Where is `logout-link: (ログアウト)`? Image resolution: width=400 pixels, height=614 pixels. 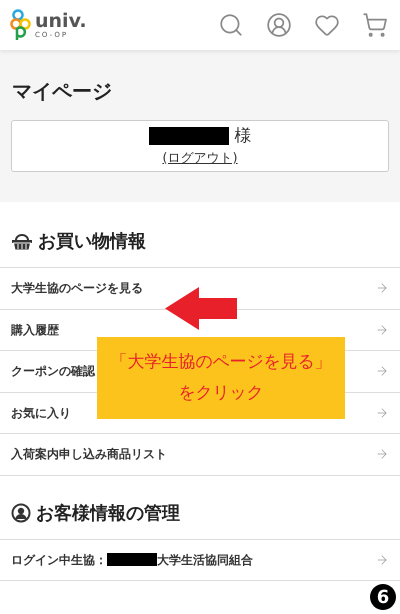
logout-link: (ログアウト) is located at coordinates (200, 158).